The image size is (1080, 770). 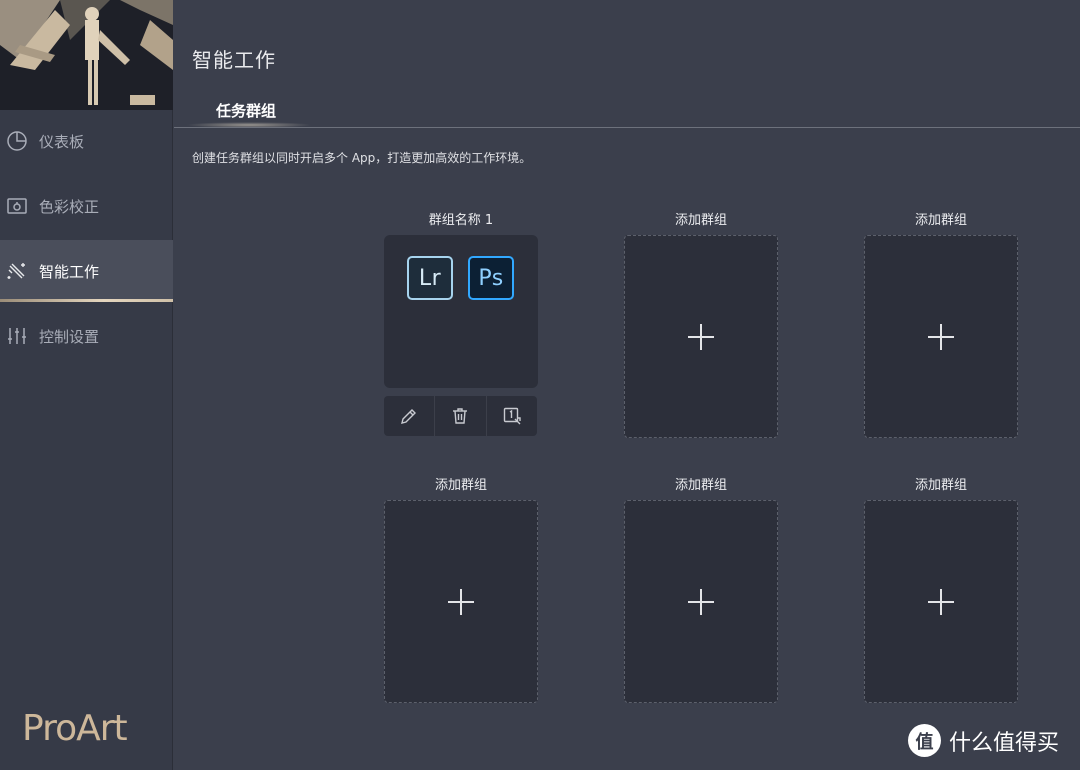 I want to click on dashboard-pie-icon, so click(x=17, y=141).